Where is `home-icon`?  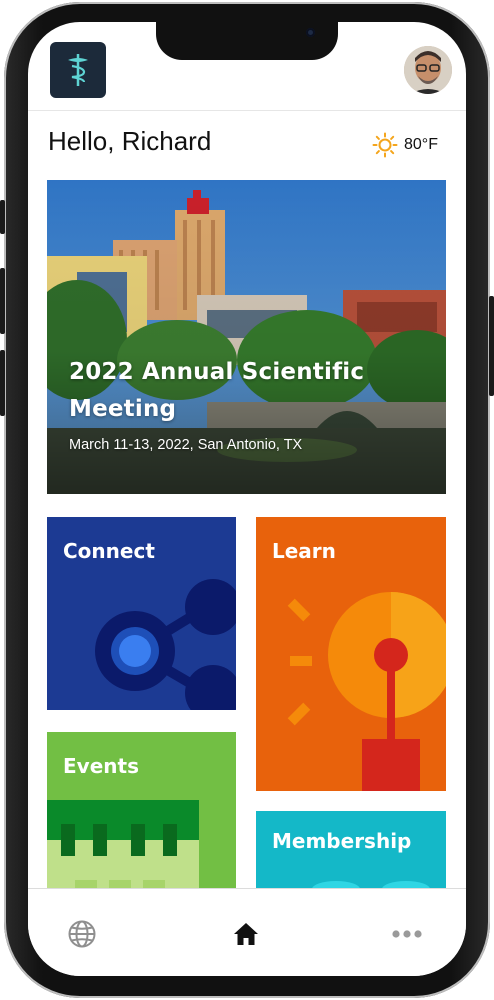 home-icon is located at coordinates (246, 934).